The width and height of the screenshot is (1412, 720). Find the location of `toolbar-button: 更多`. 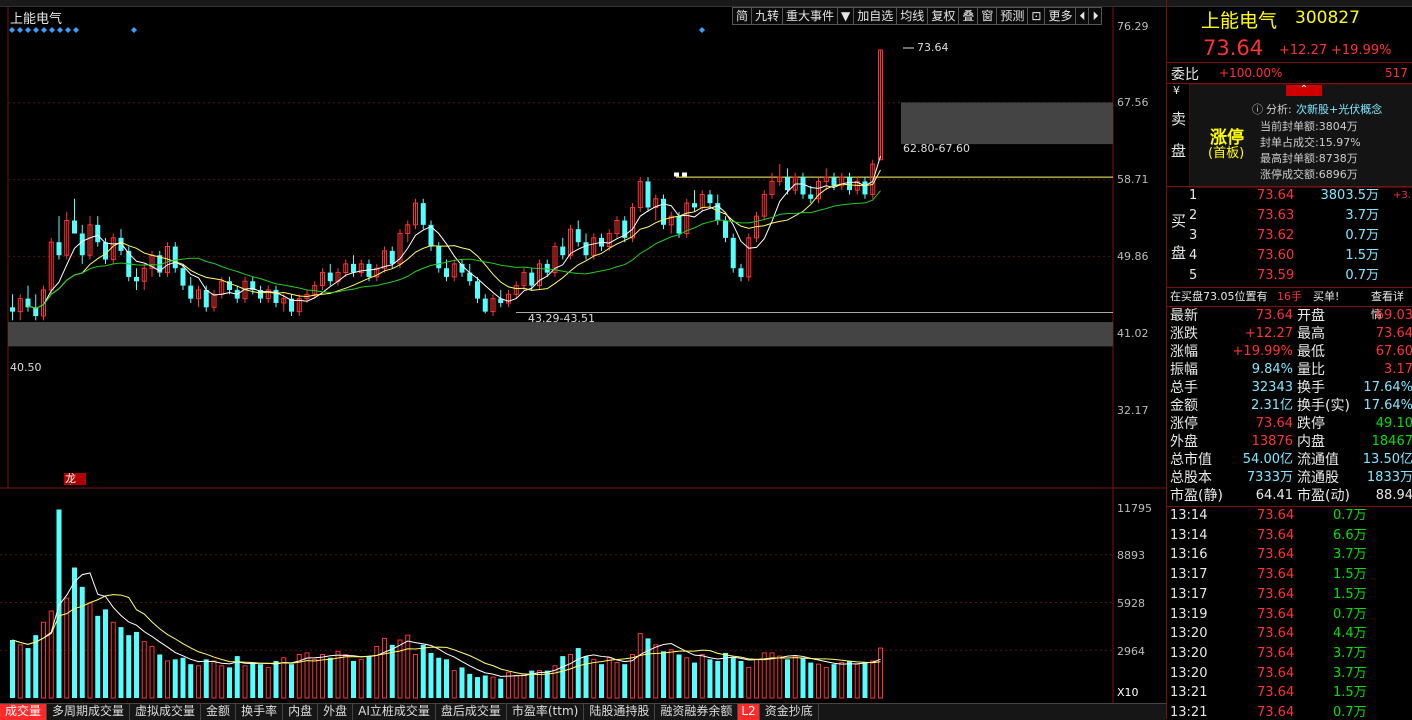

toolbar-button: 更多 is located at coordinates (1060, 16).